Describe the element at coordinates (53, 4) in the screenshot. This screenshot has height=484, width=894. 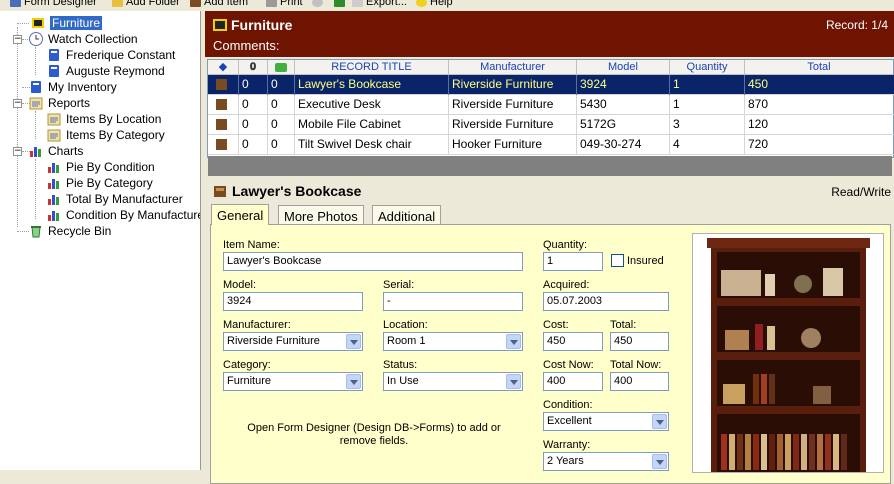
I see `form-designer-button: Form Designer` at that location.